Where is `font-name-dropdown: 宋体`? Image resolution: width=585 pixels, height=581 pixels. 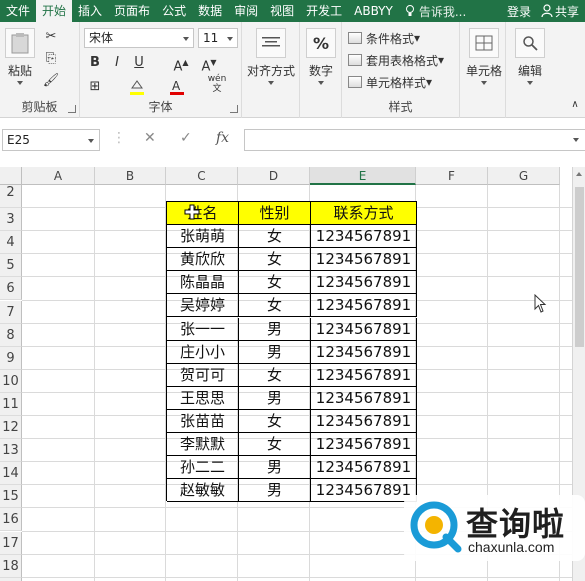
font-name-dropdown: 宋体 is located at coordinates (139, 38).